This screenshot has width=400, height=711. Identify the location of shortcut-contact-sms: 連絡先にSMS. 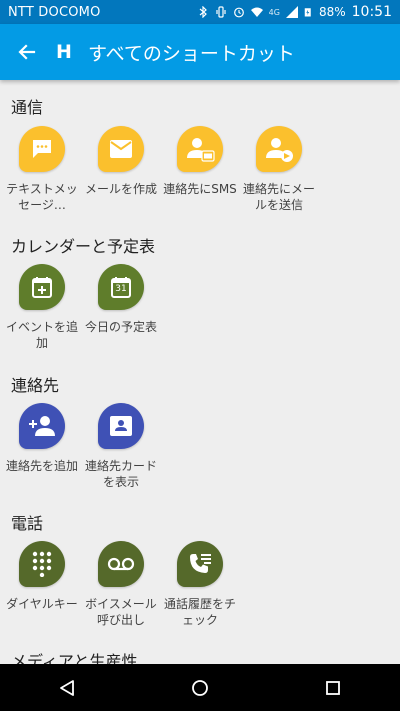
(200, 161).